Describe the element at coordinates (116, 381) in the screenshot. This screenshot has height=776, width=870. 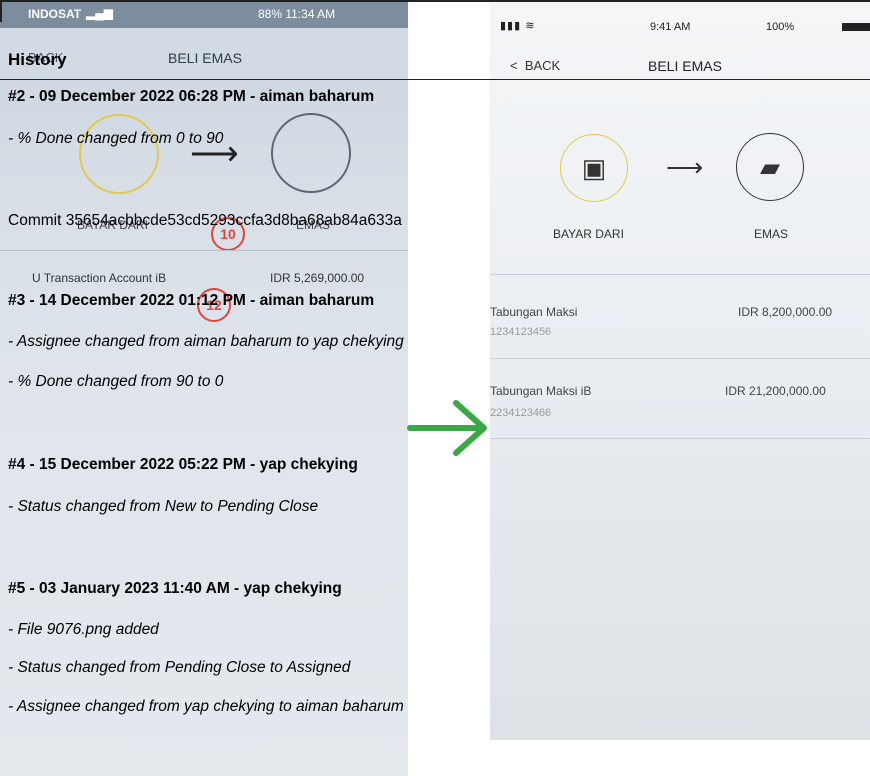
I see `journal-detail: - % Done changed from 90 to 0` at that location.